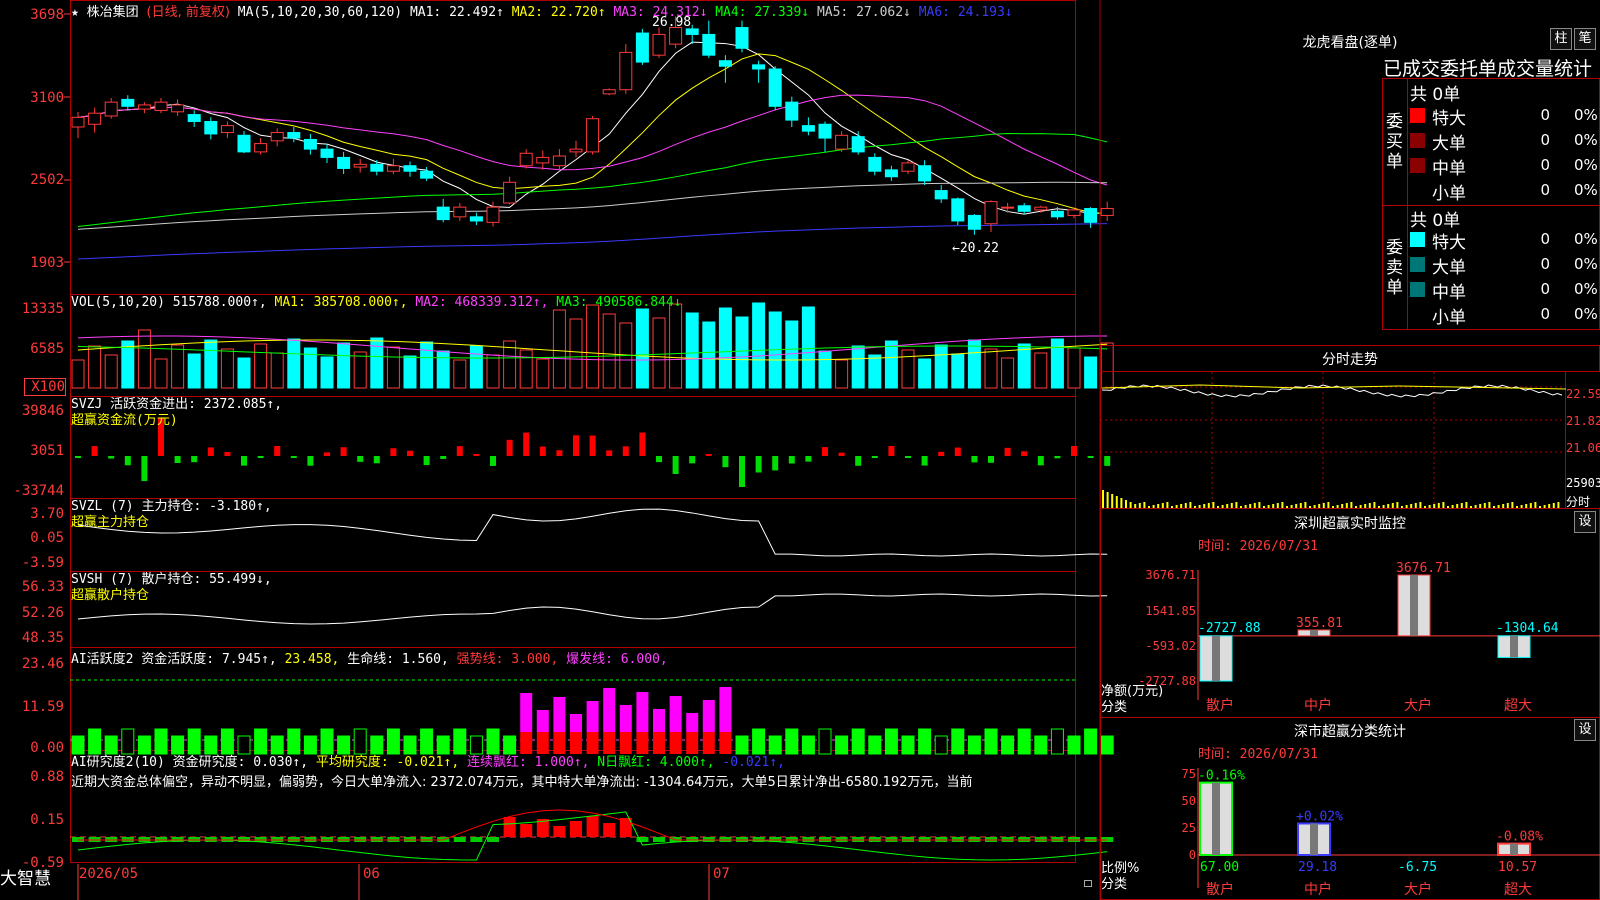 This screenshot has width=1600, height=900. Describe the element at coordinates (1583, 421) in the screenshot. I see `intraday-tick-1: 21.82` at that location.